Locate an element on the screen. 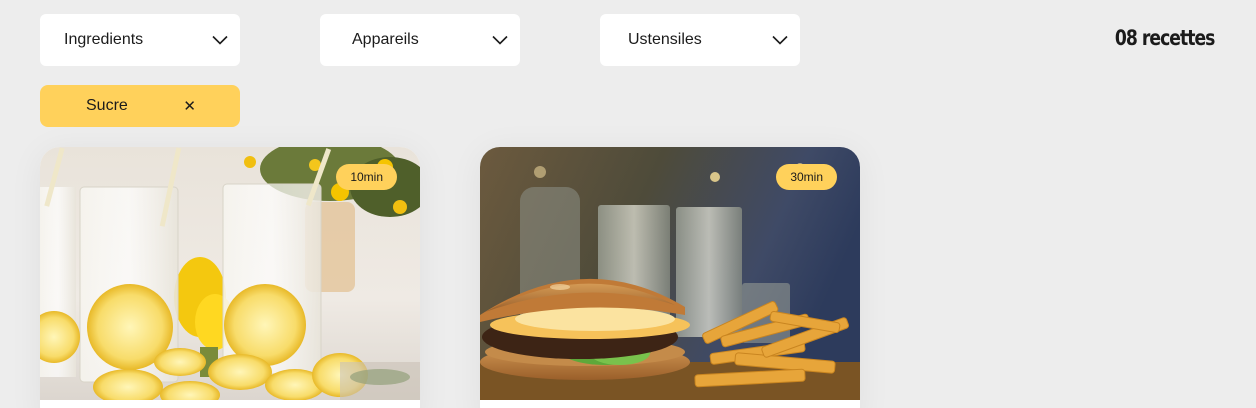 This screenshot has width=1256, height=408. ingredients-dropdown-label: Ingredients is located at coordinates (104, 39).